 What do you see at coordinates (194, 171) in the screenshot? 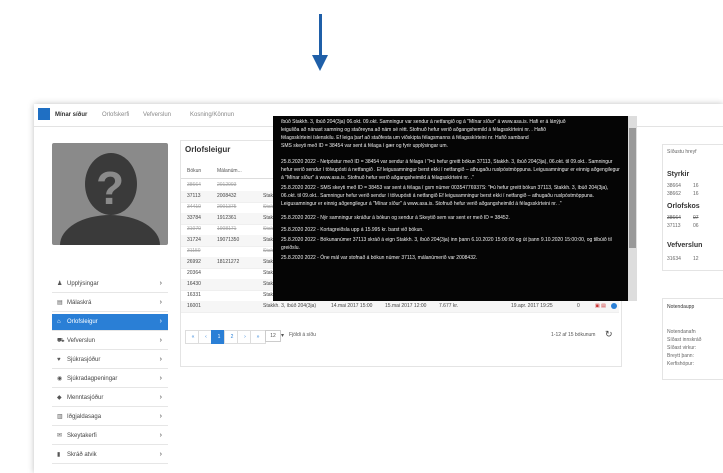
I see `column-header-bokun: Bókun` at bounding box center [194, 171].